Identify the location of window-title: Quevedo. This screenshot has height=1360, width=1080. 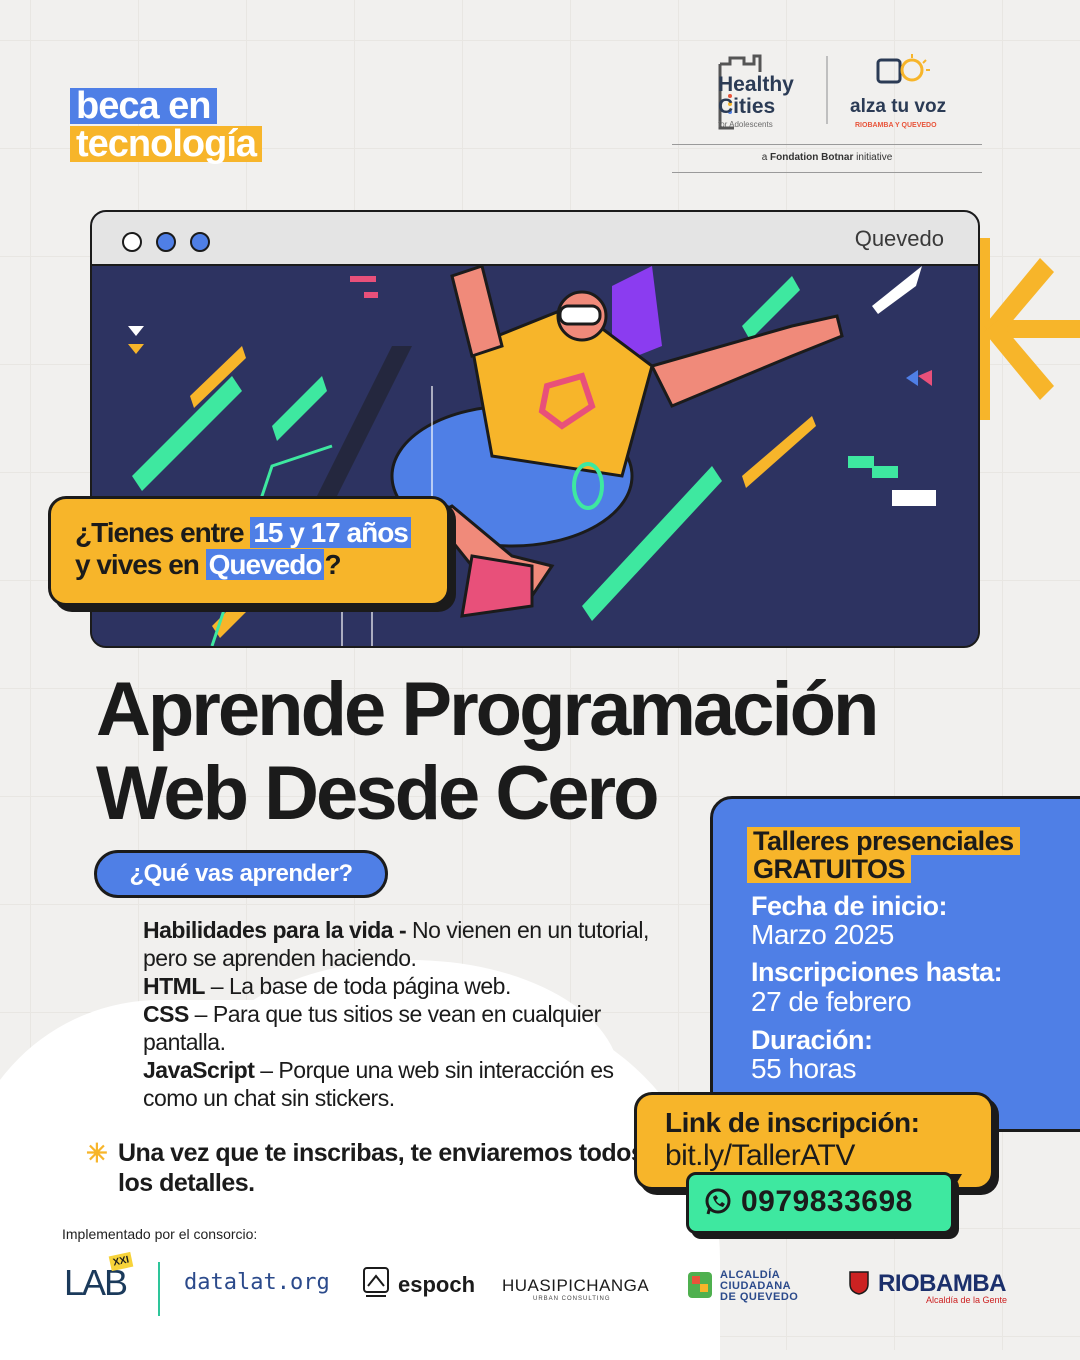
(899, 238).